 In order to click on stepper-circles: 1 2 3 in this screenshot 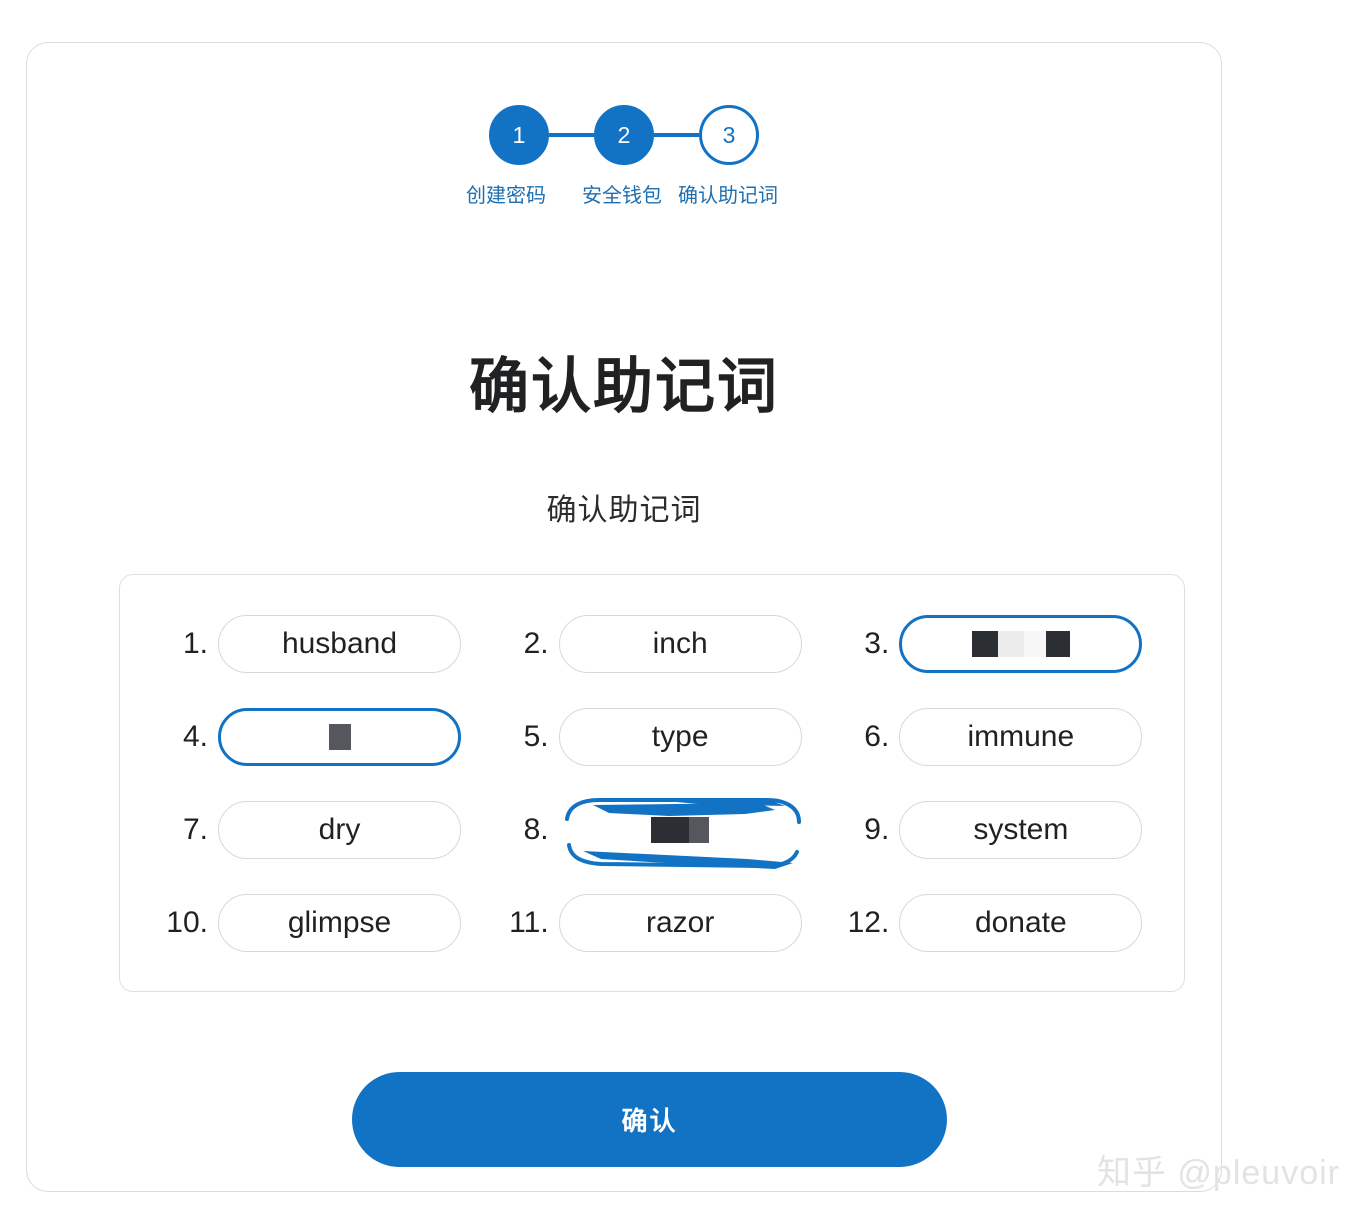, I will do `click(624, 135)`.